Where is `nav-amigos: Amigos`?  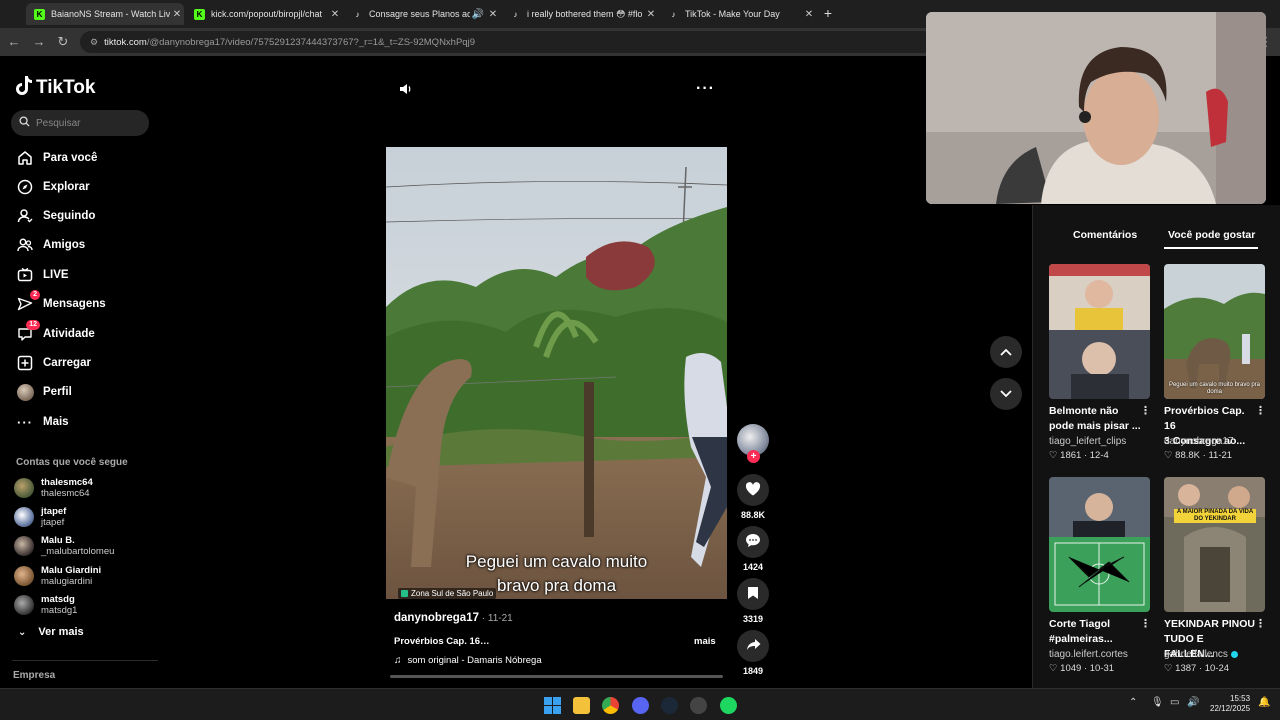
nav-amigos: Amigos is located at coordinates (50, 245).